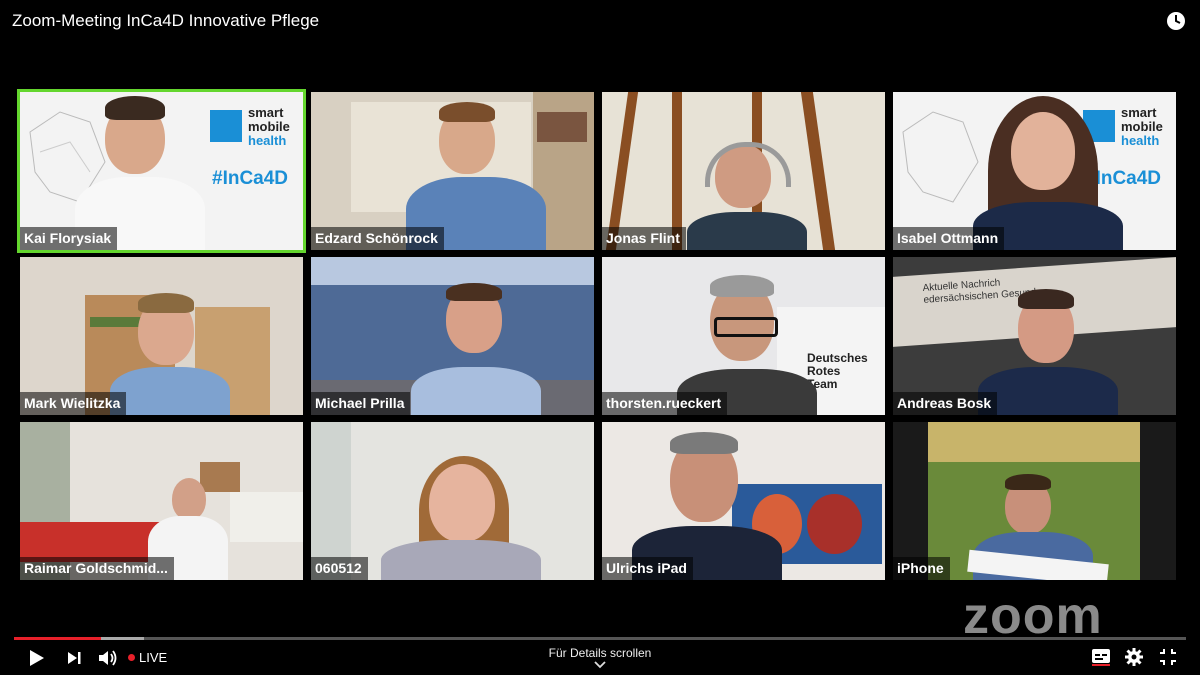  What do you see at coordinates (1034, 501) in the screenshot?
I see `participant-tile: iPhone` at bounding box center [1034, 501].